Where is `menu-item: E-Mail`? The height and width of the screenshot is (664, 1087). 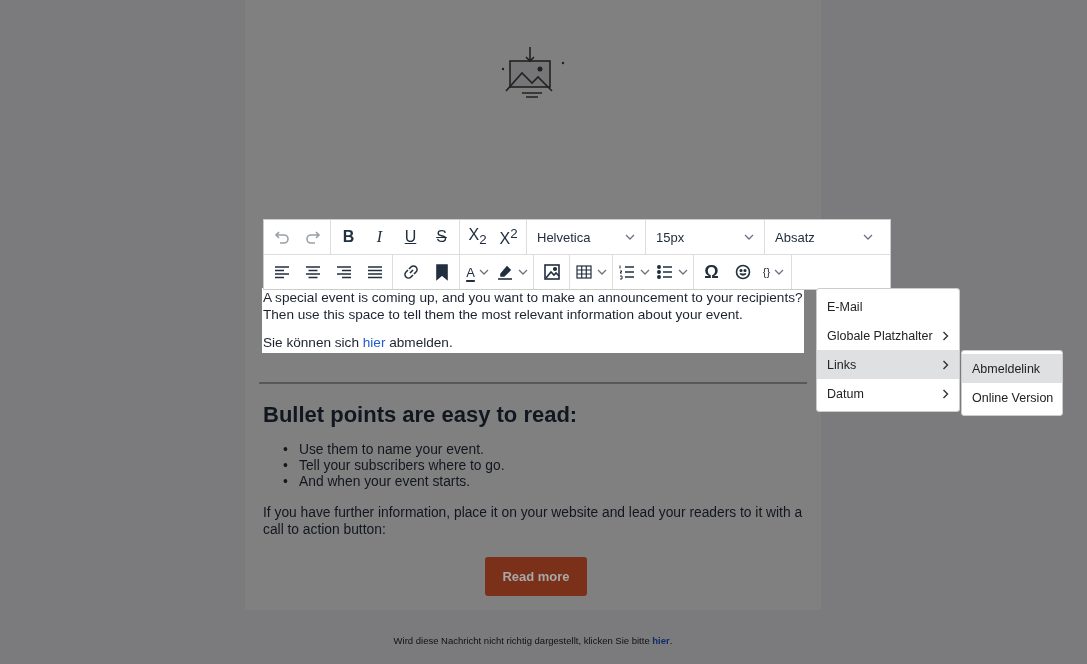
menu-item: E-Mail is located at coordinates (888, 306).